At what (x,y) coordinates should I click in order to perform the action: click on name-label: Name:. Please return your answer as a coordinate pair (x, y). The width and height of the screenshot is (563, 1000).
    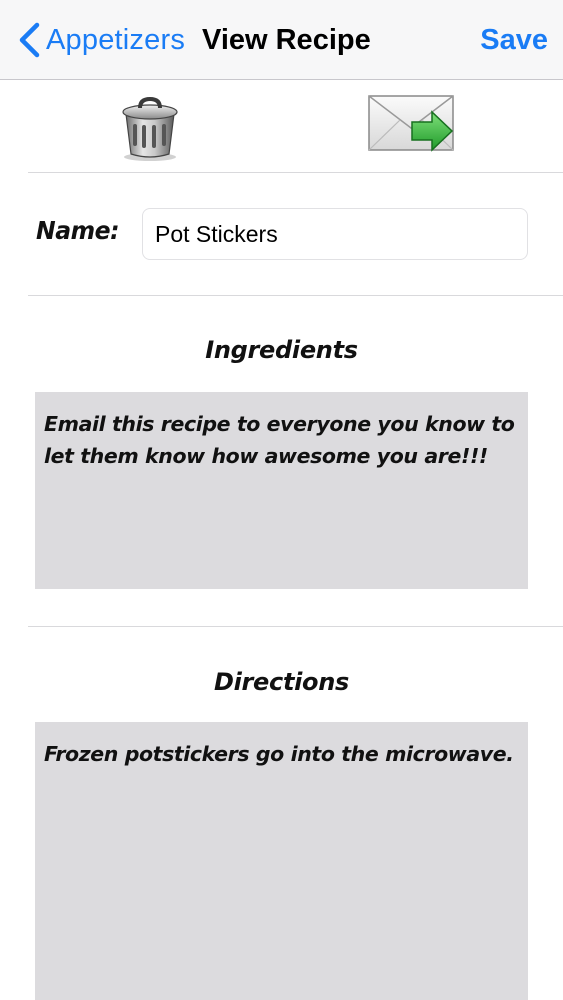
    Looking at the image, I should click on (77, 230).